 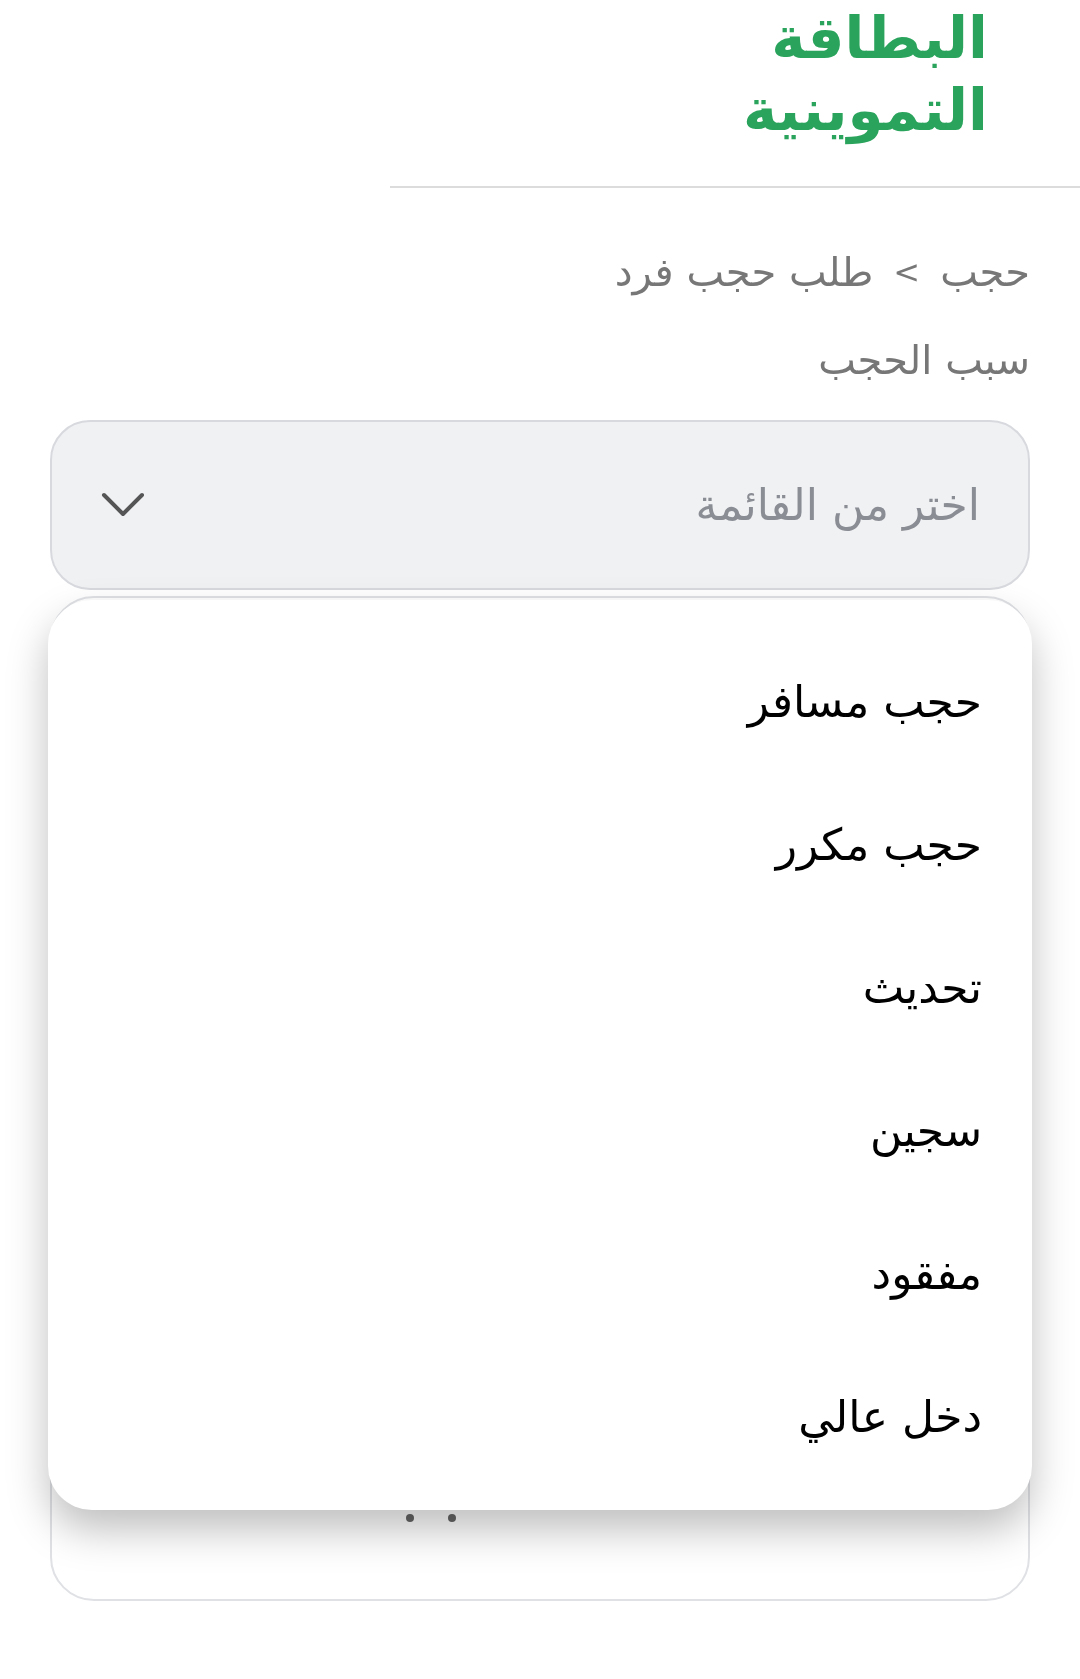 What do you see at coordinates (924, 360) in the screenshot?
I see `field-label: سبب الحجب` at bounding box center [924, 360].